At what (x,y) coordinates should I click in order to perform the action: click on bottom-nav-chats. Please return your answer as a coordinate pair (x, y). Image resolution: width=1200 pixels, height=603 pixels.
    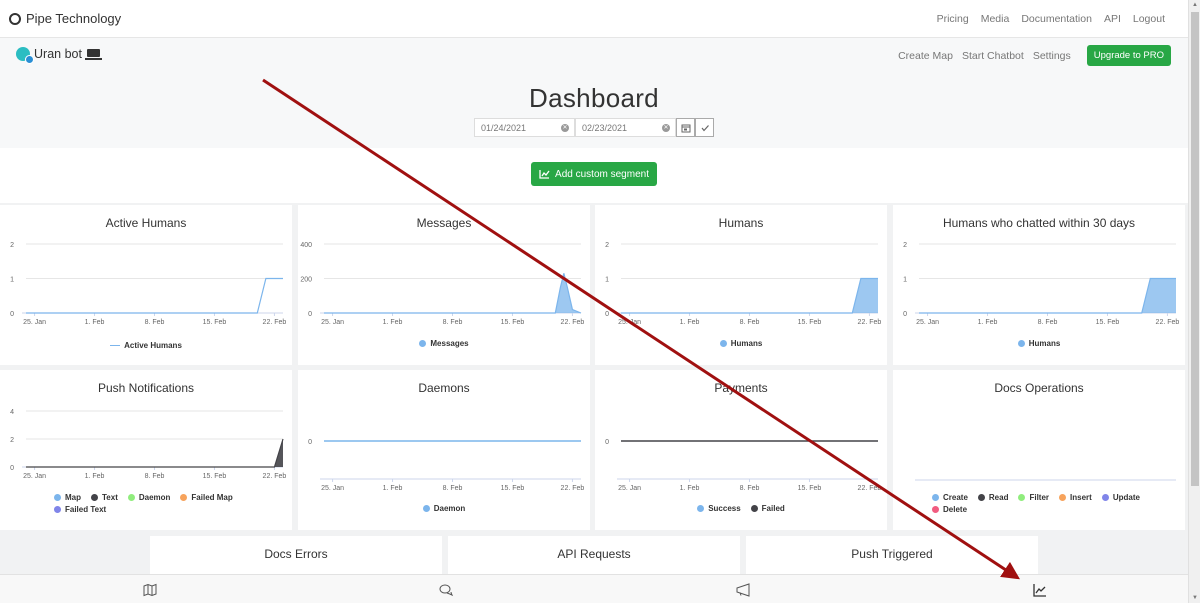
    Looking at the image, I should click on (446, 590).